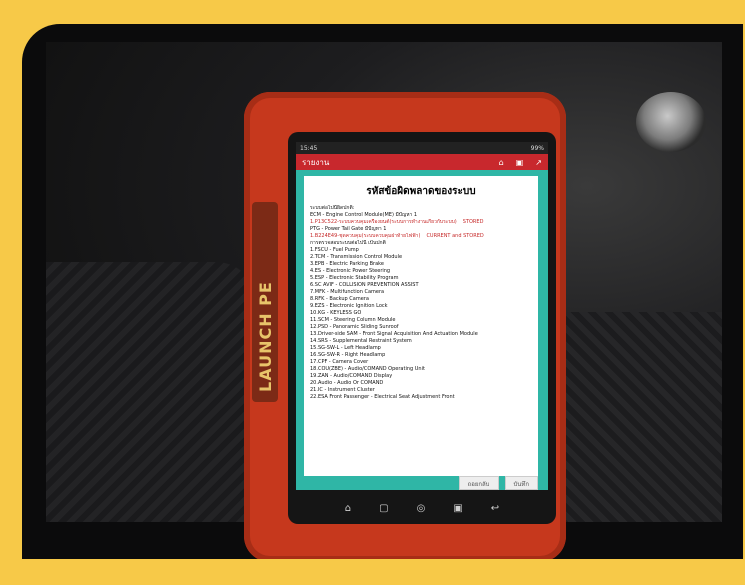 The width and height of the screenshot is (745, 585). What do you see at coordinates (354, 327) in the screenshot?
I see `report-line-text: 12.PSD - Panoramic Sliding Sunroof` at bounding box center [354, 327].